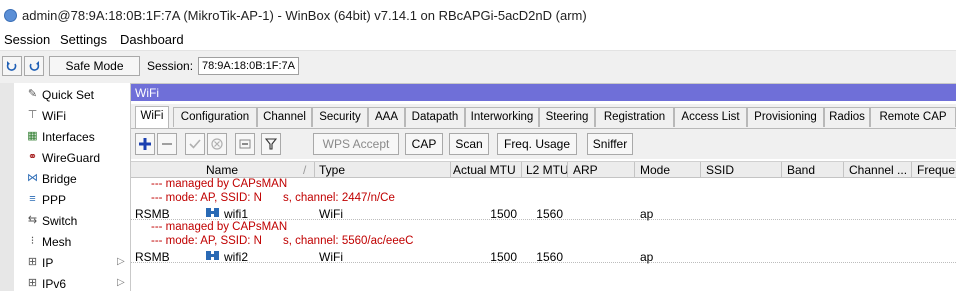 The image size is (956, 294). I want to click on col-band: Band, so click(801, 170).